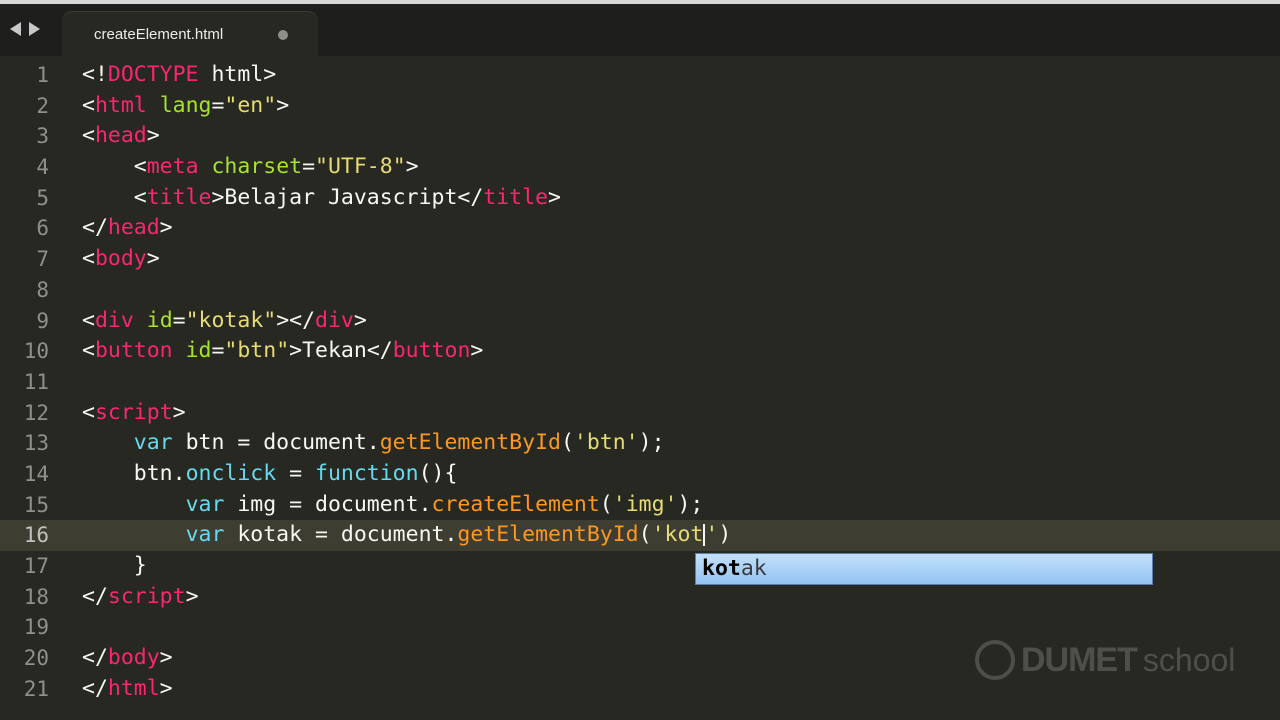 Image resolution: width=1280 pixels, height=720 pixels. Describe the element at coordinates (677, 597) in the screenshot. I see `code-line: </script>` at that location.